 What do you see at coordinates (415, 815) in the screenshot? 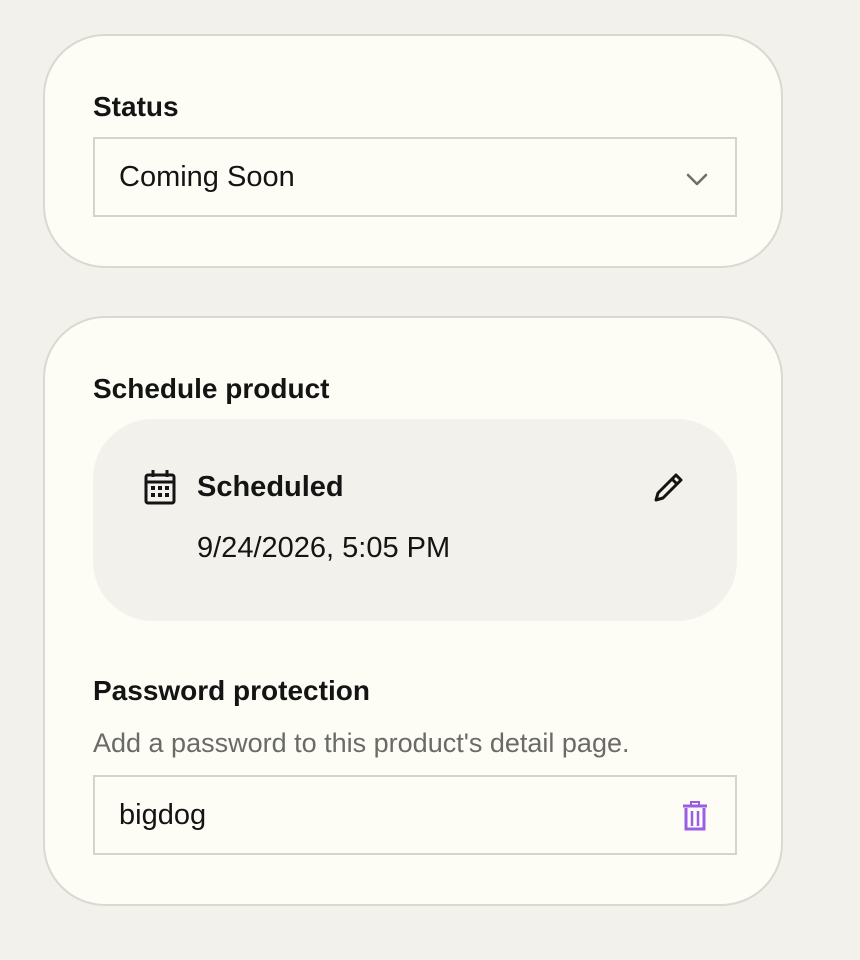
I see `password-field: bigdog` at bounding box center [415, 815].